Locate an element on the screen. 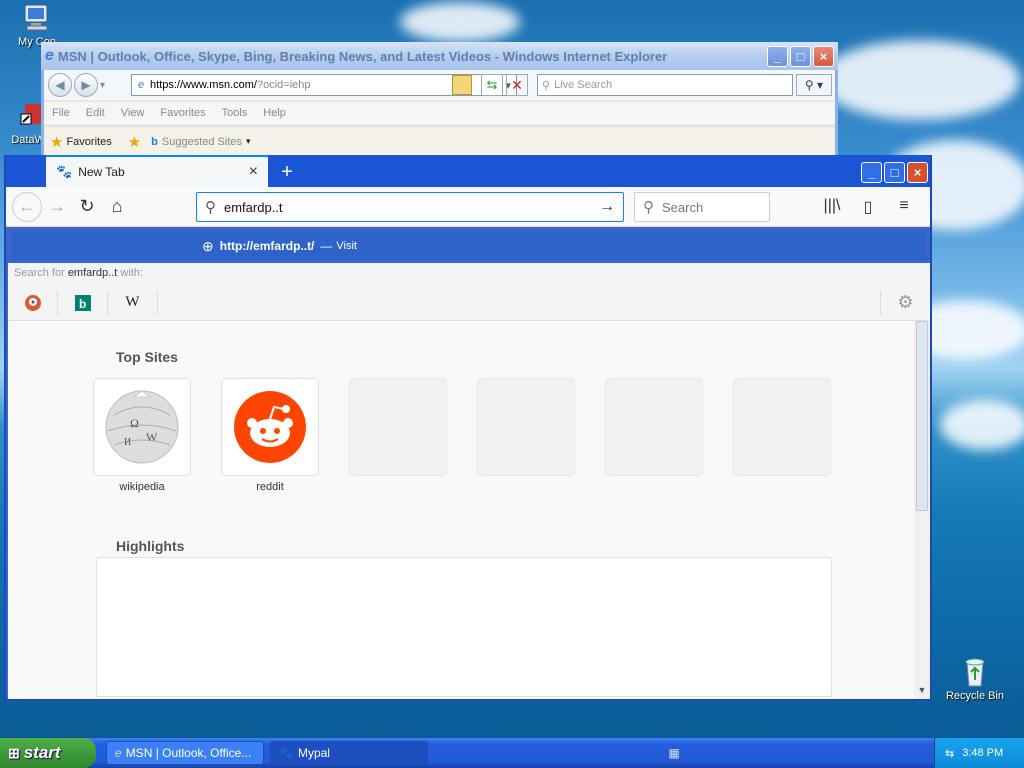 This screenshot has width=1024, height=768. top-site-wikipedia: Ω W И is located at coordinates (142, 427).